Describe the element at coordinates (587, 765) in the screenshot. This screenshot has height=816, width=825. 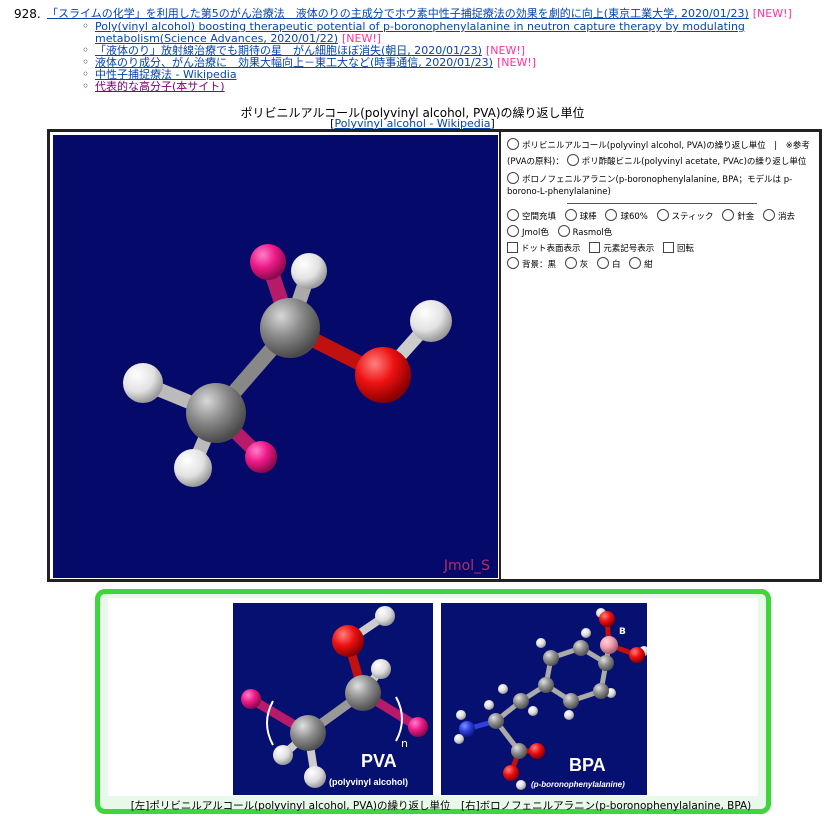
I see `bpa-label: BPA` at that location.